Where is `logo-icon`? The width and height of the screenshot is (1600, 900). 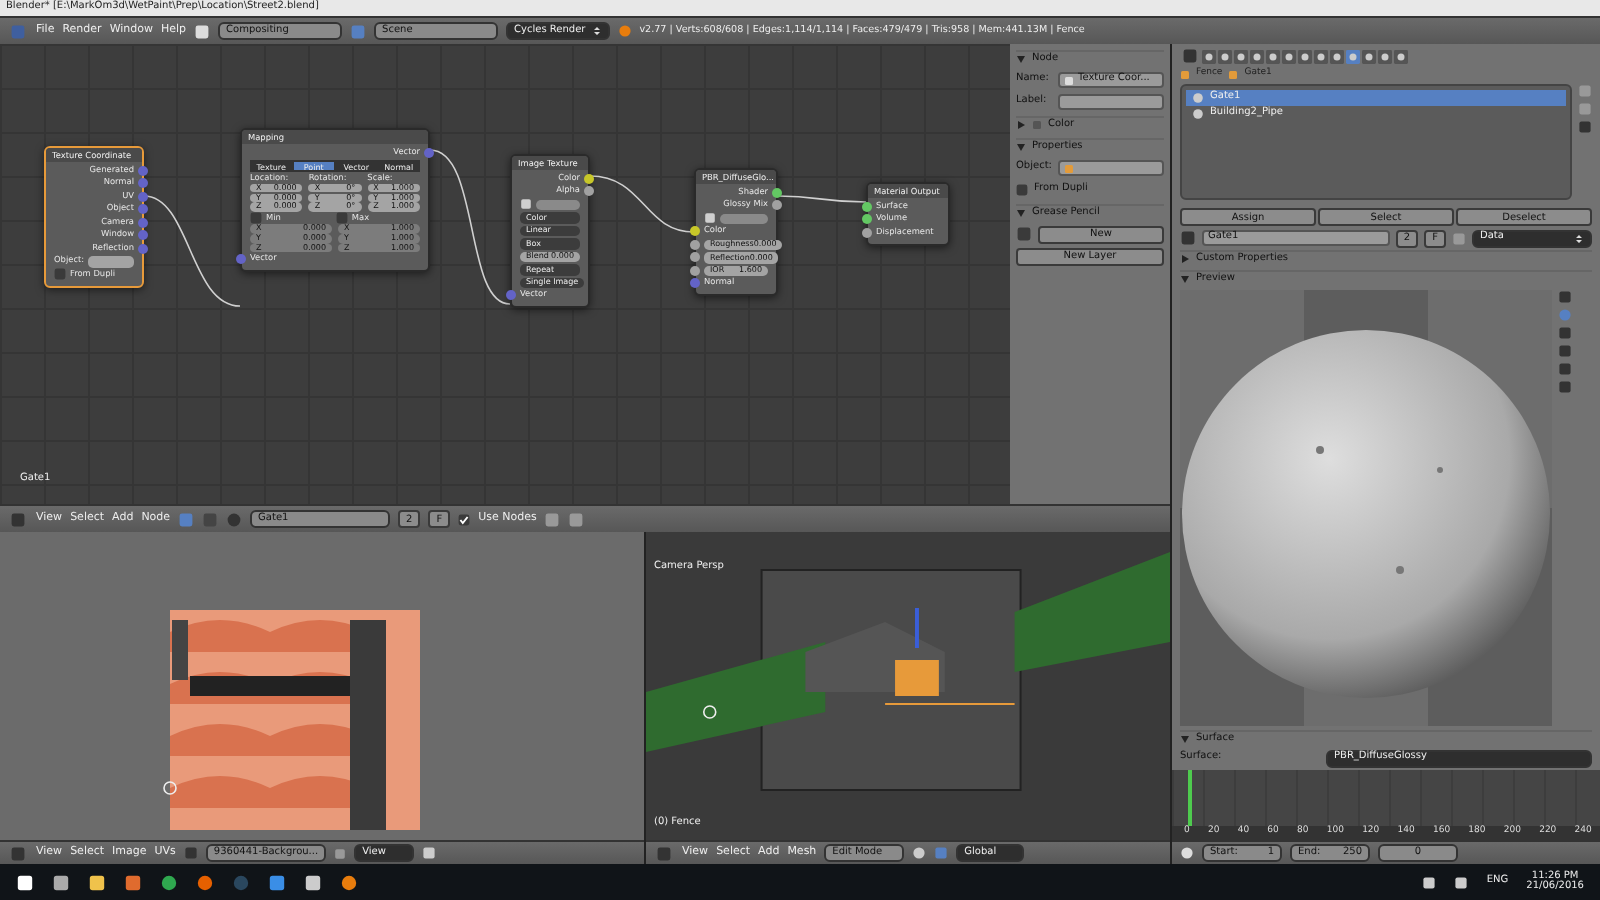
logo-icon is located at coordinates (624, 31).